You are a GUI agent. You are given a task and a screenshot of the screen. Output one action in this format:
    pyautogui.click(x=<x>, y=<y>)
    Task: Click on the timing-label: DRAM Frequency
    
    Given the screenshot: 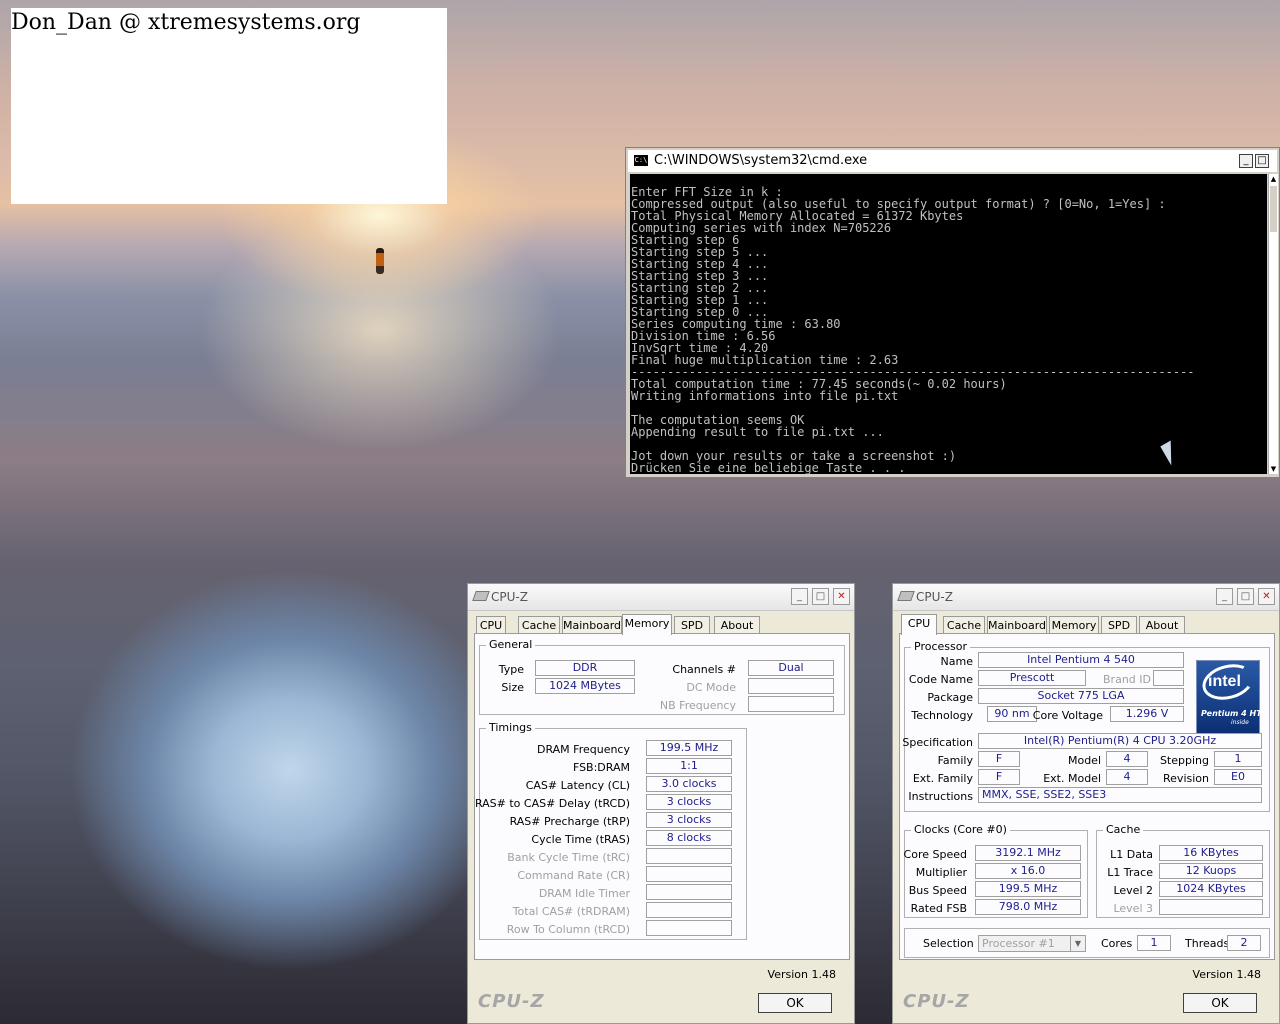 What is the action you would take?
    pyautogui.click(x=583, y=749)
    